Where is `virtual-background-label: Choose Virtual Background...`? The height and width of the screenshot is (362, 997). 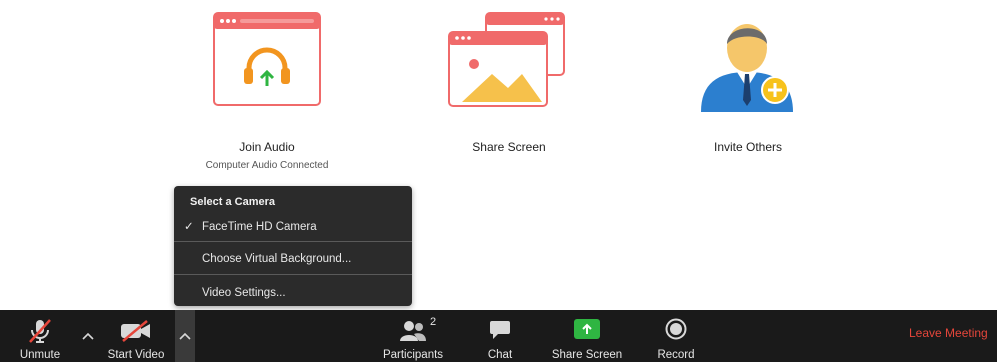
virtual-background-label: Choose Virtual Background... is located at coordinates (277, 259).